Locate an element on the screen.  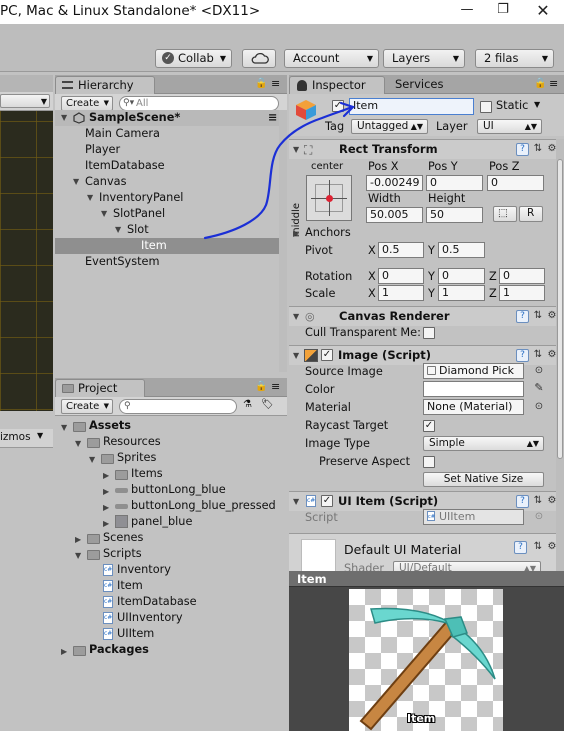
hierarchy-item: SlotPanel is located at coordinates (139, 214).